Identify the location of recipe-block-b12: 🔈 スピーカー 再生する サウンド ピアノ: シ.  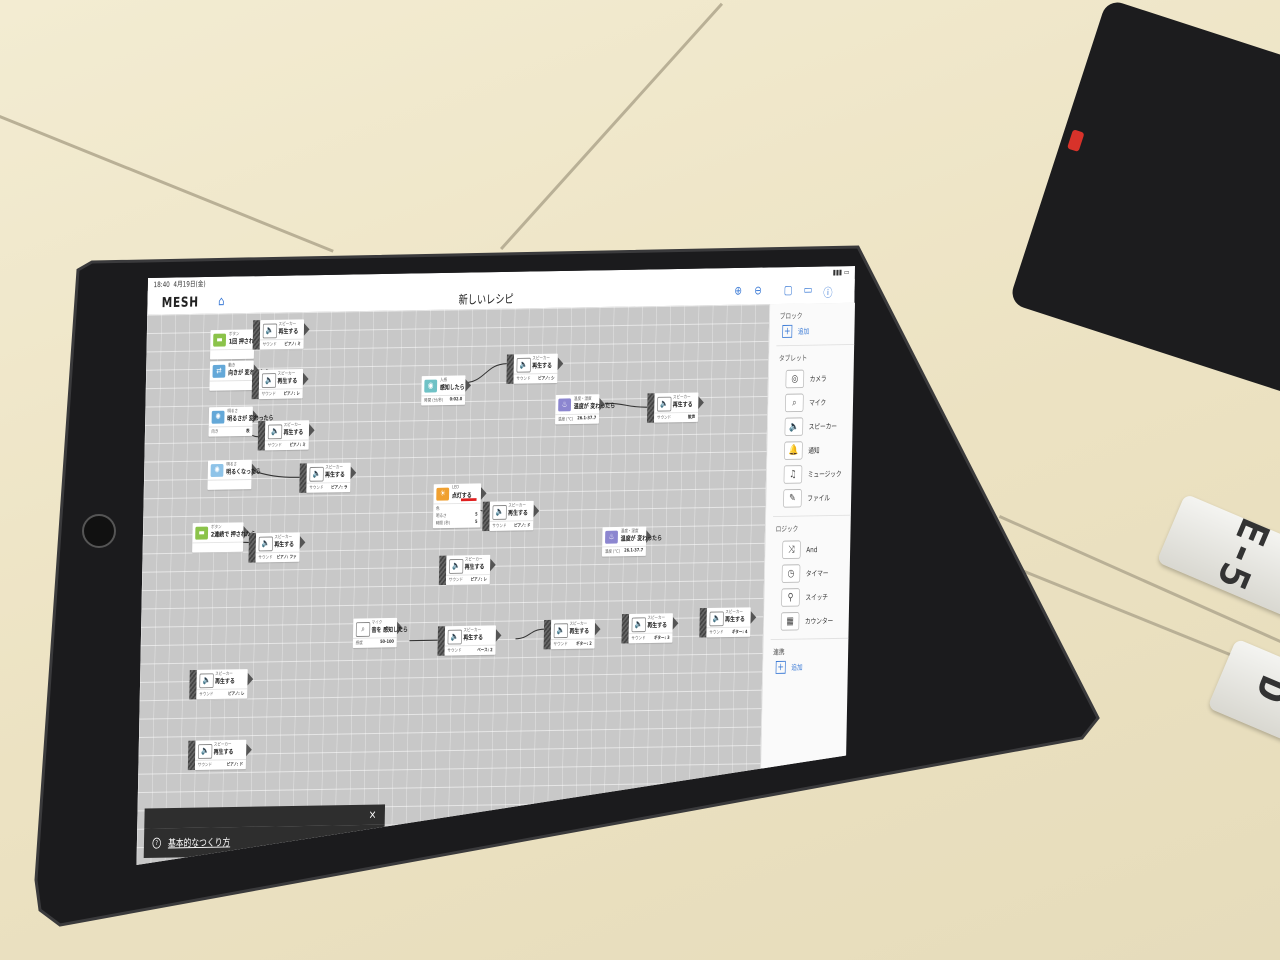
(535, 368).